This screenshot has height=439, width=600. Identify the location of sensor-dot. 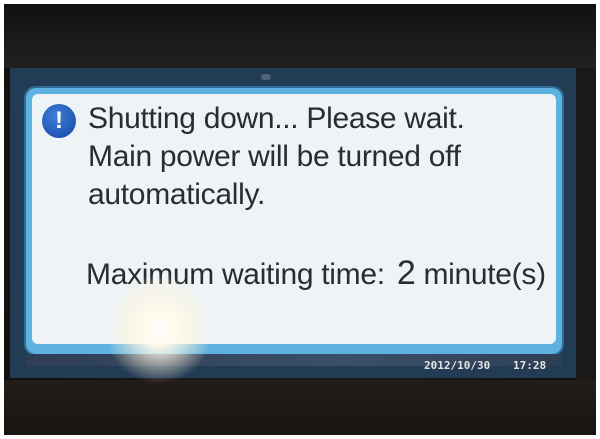
(266, 77).